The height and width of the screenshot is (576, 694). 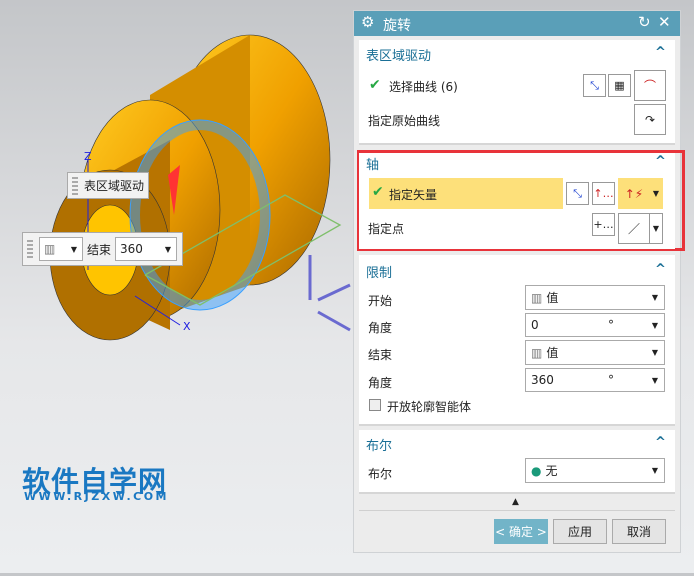 What do you see at coordinates (639, 531) in the screenshot?
I see `cancel-button: 取消` at bounding box center [639, 531].